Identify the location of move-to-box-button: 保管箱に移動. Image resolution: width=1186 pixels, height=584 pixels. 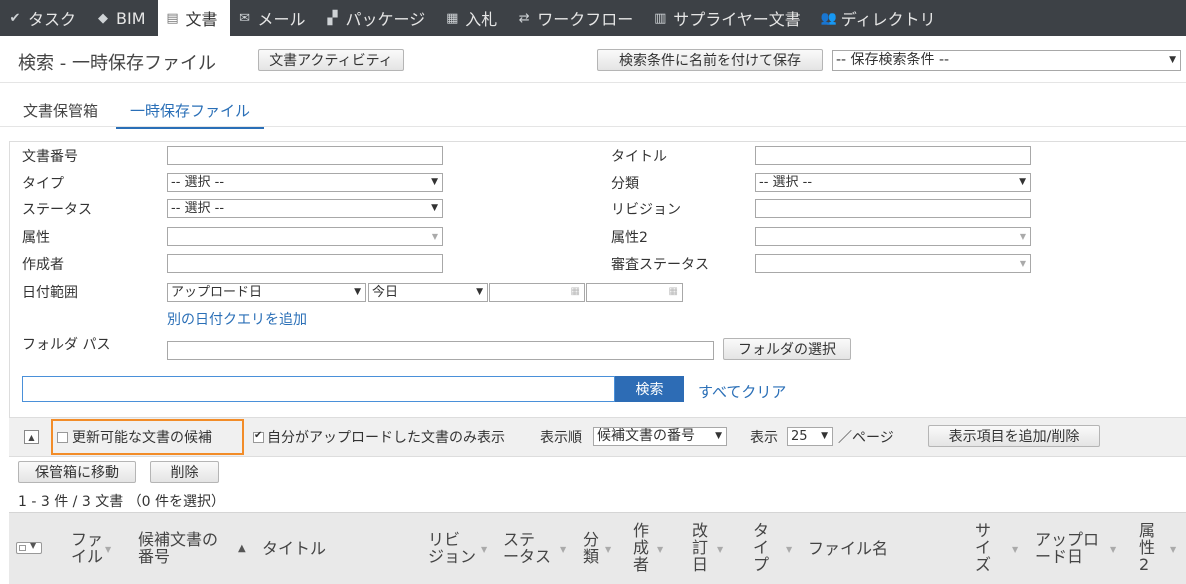
(77, 472).